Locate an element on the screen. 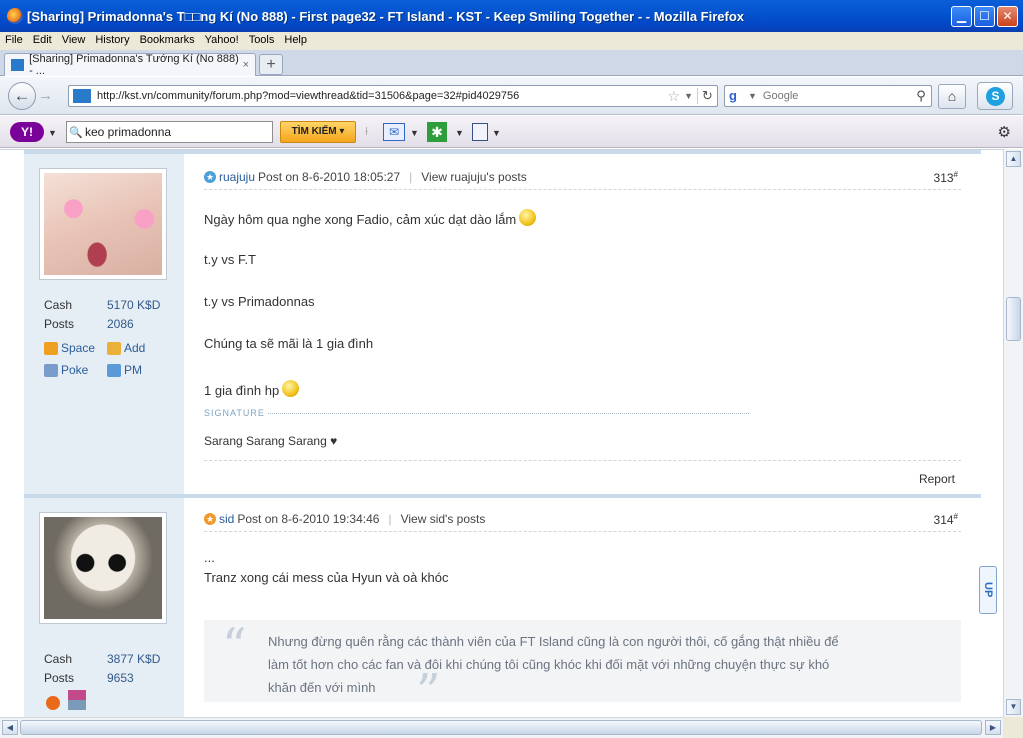 This screenshot has height=738, width=1023. scroll-down-arrow-icon: ▼ is located at coordinates (1013, 707).